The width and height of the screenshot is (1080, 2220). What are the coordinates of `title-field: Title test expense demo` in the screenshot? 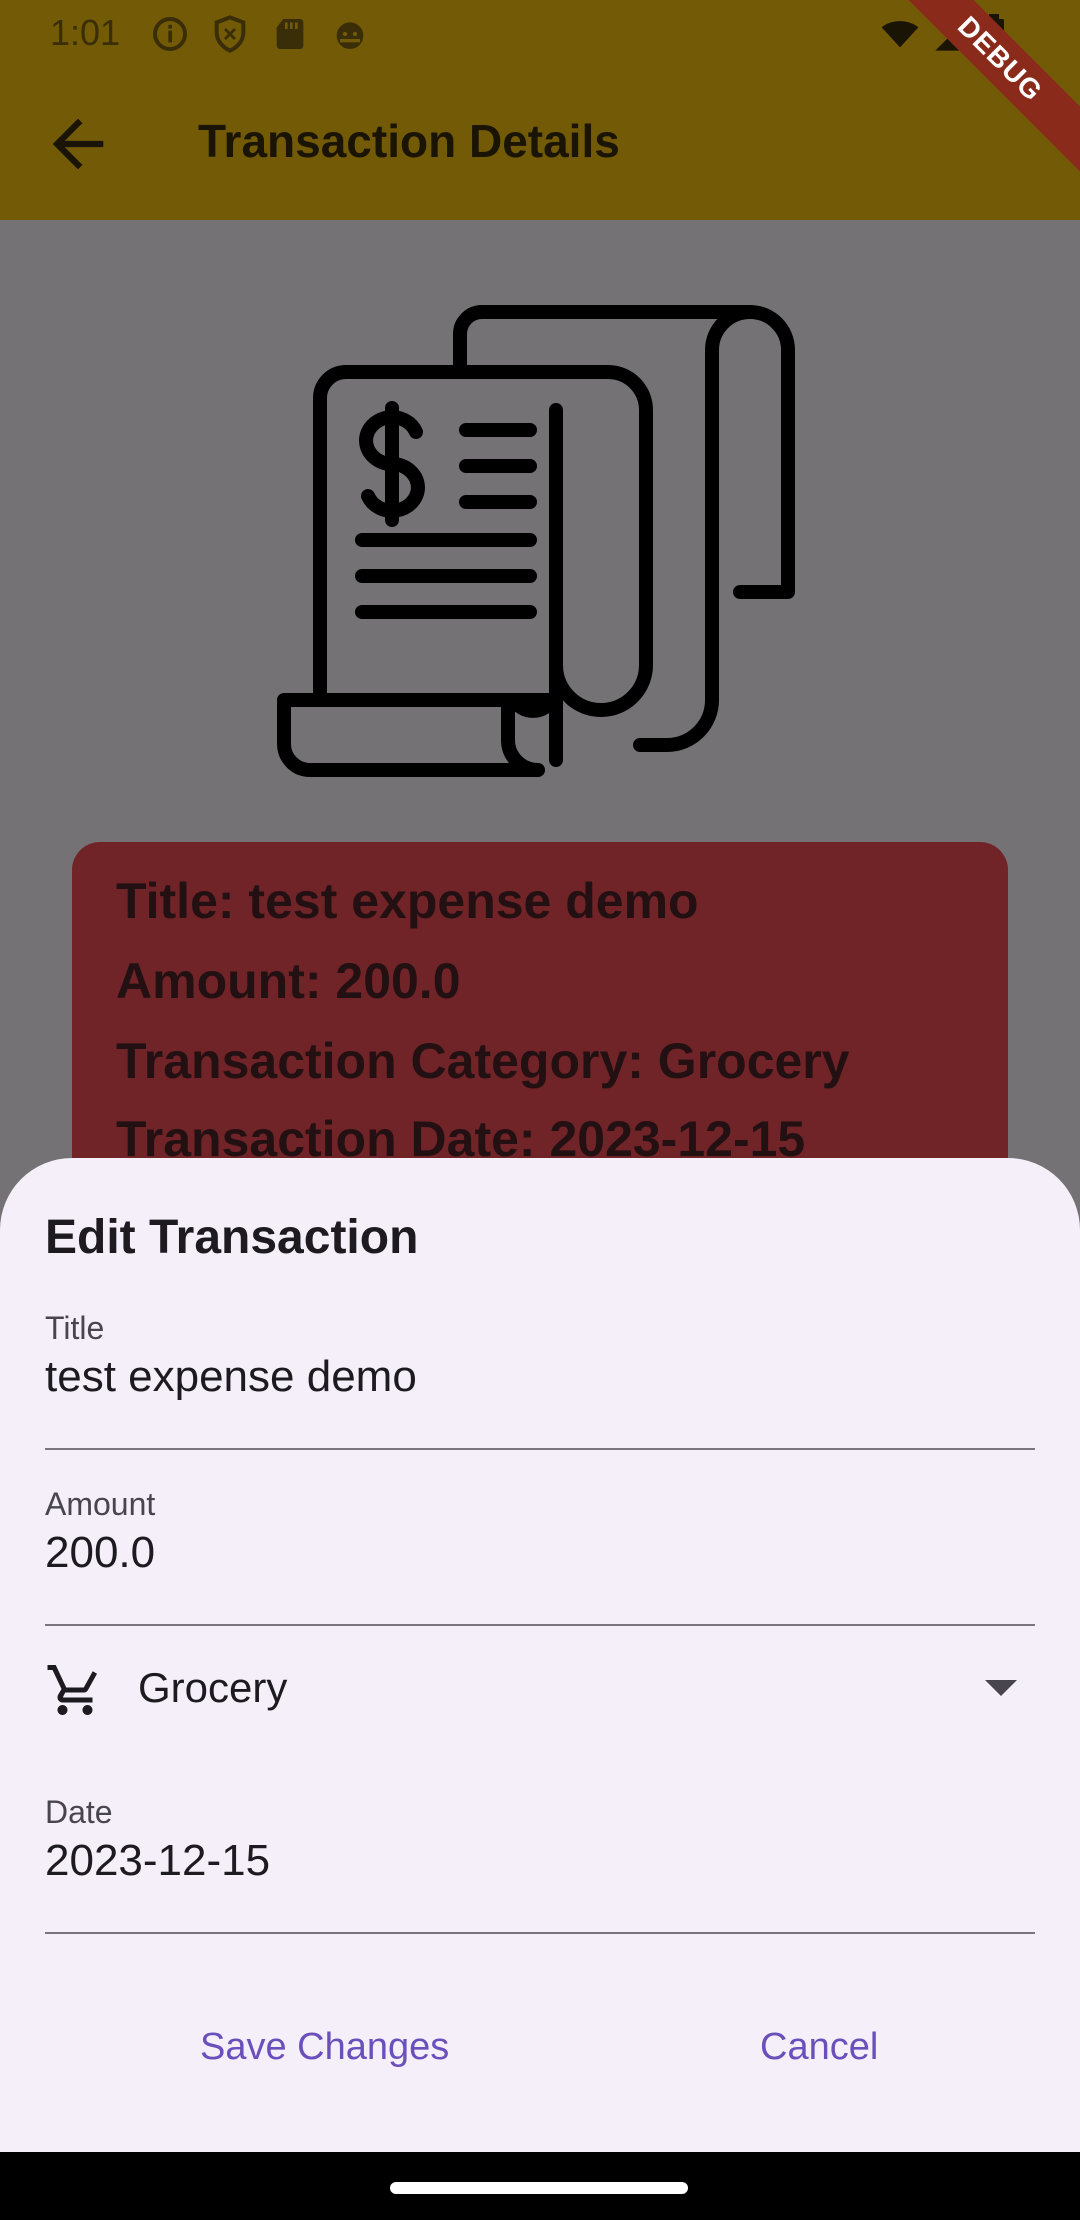 It's located at (540, 1380).